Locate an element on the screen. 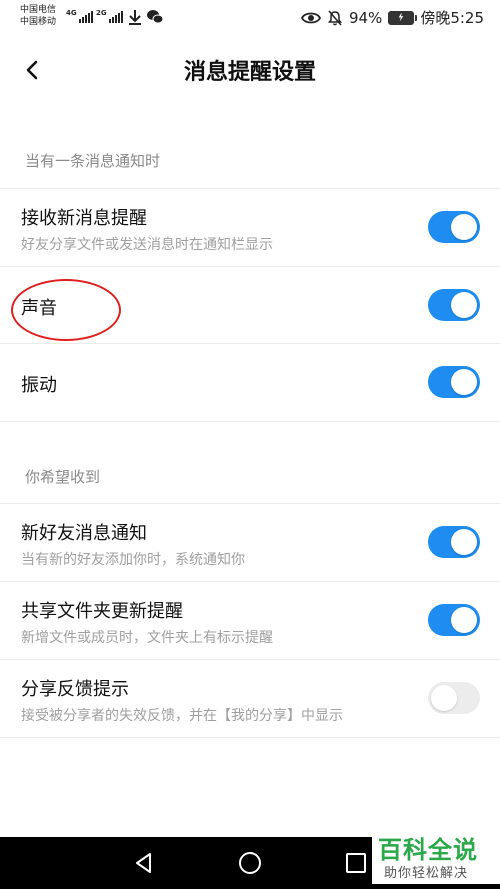  setting-row-shared-folder: 共享文件夹更新提醒 新增文件或成员时，文件夹上有标示提醒 is located at coordinates (250, 620).